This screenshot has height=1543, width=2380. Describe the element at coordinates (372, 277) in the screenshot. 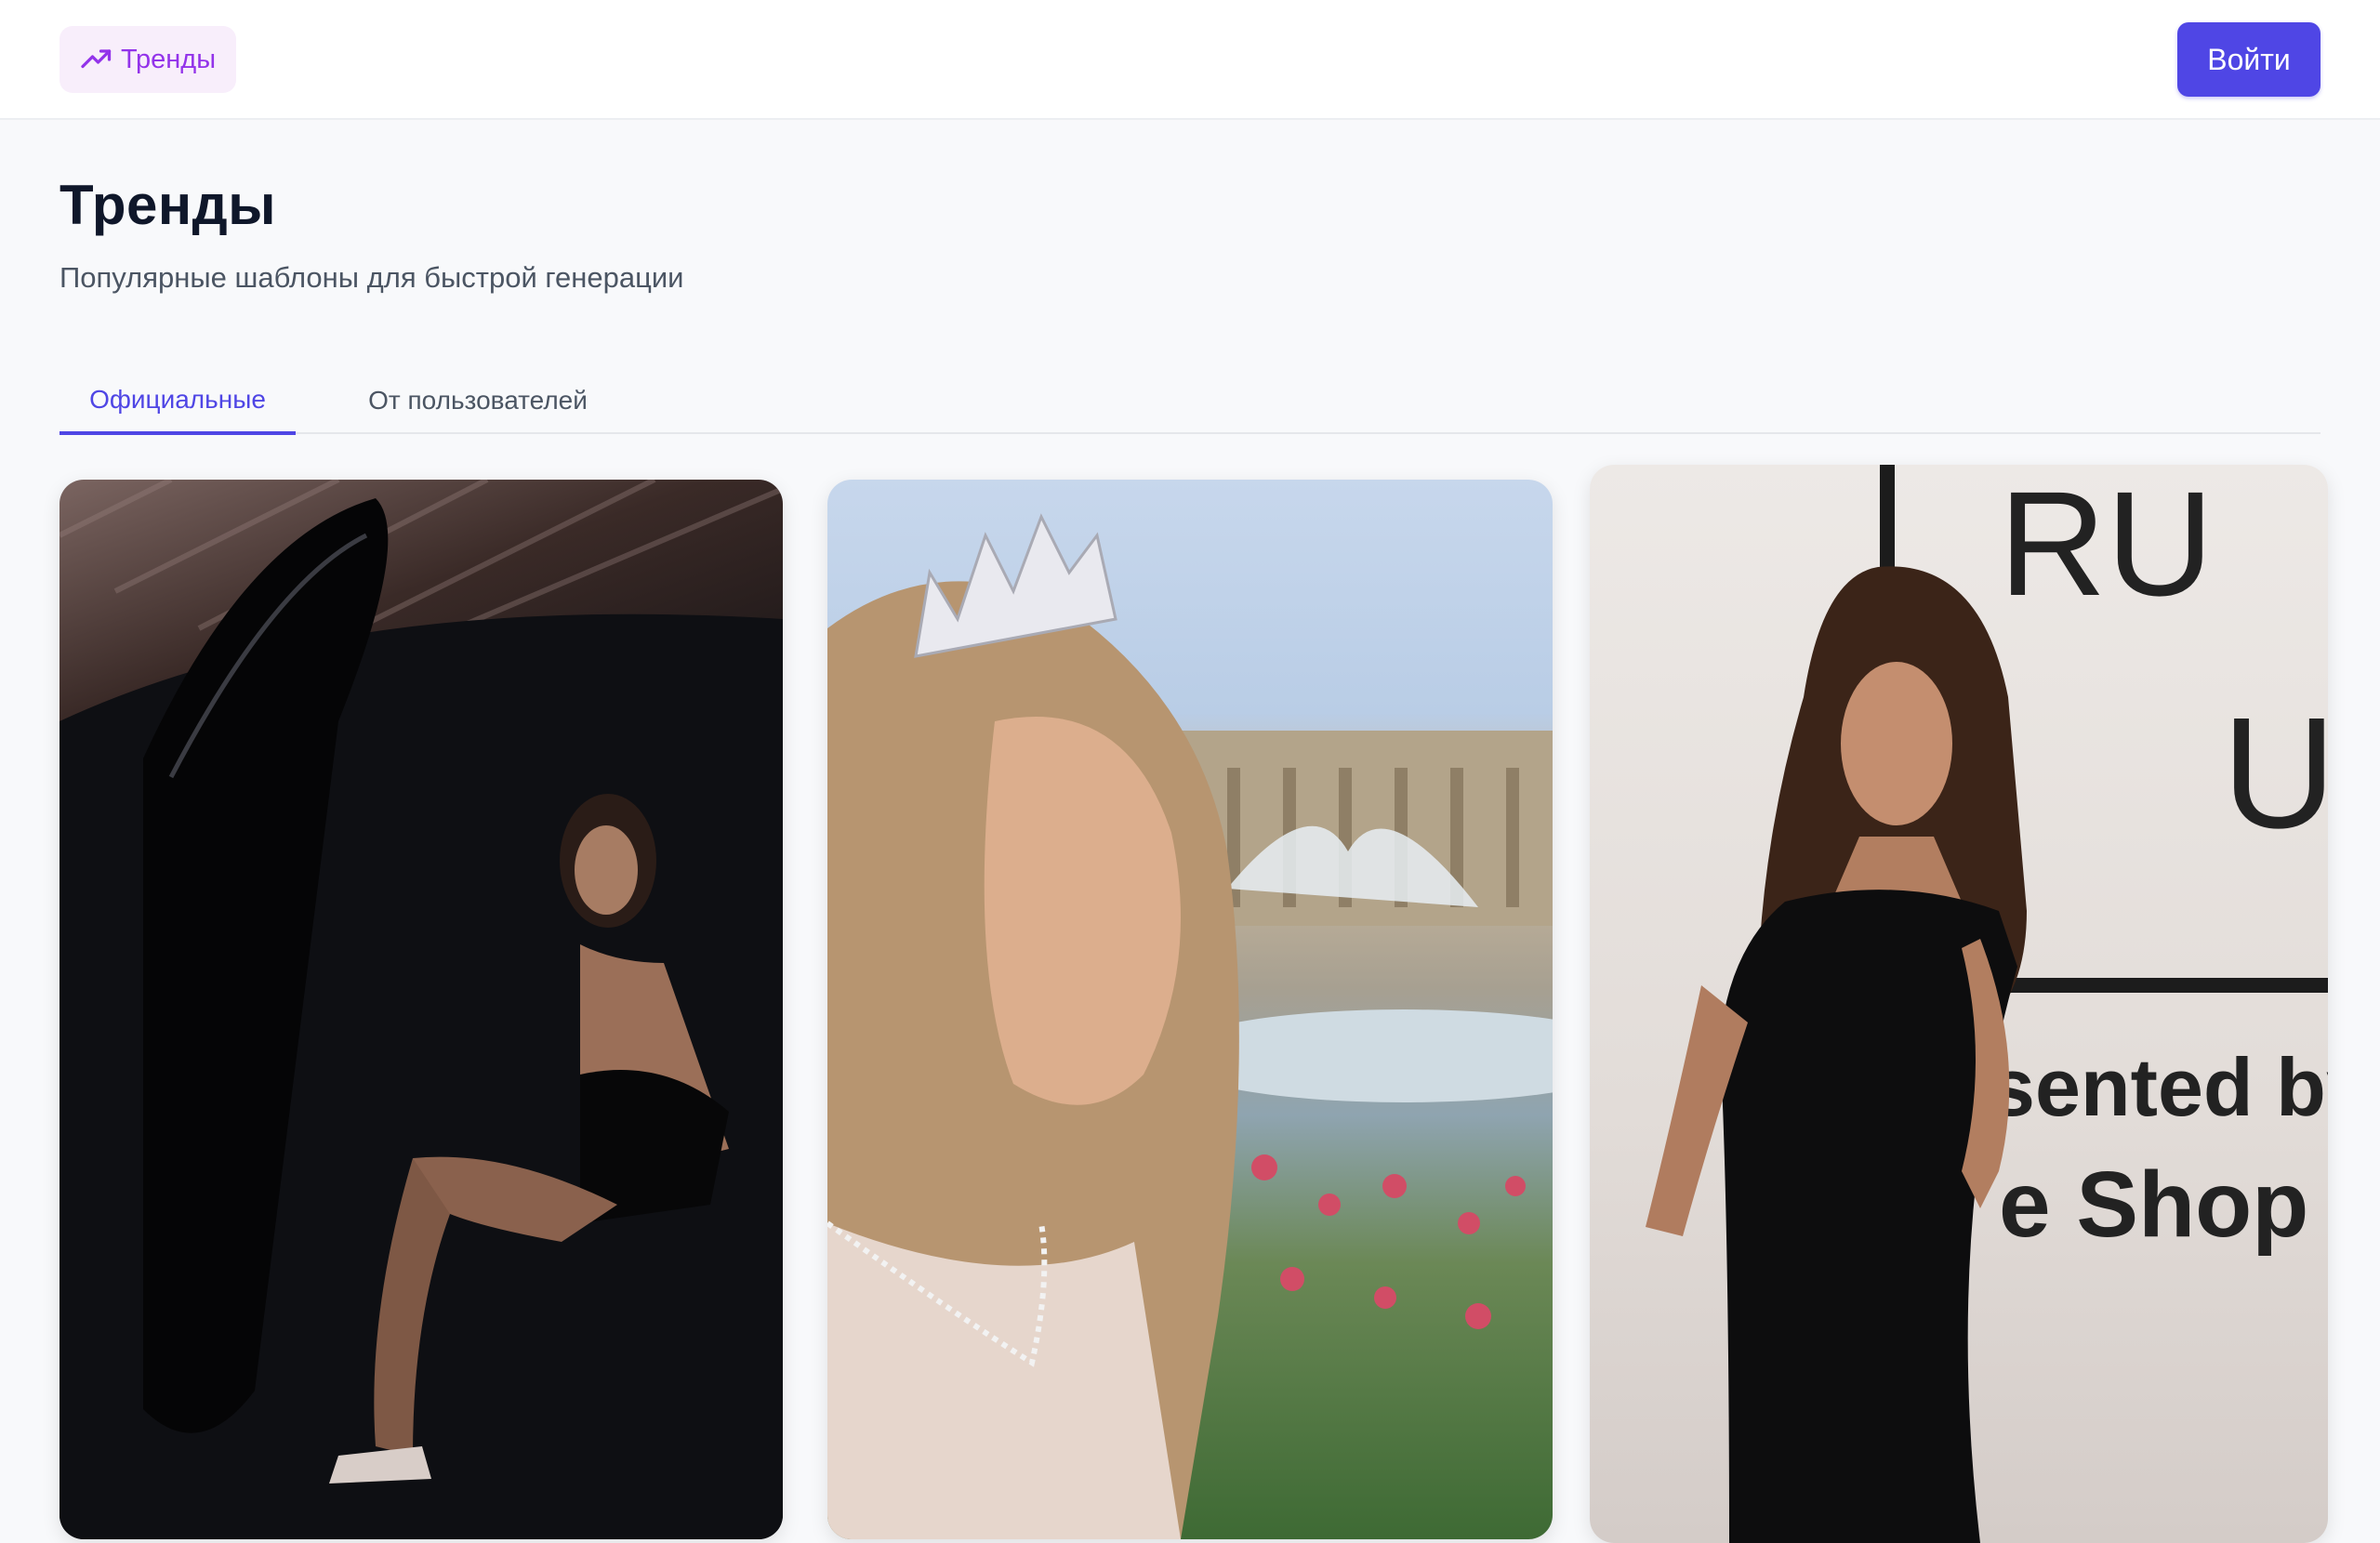

I see `page-subtitle: Популярные шаблоны для быстрой генерации` at that location.